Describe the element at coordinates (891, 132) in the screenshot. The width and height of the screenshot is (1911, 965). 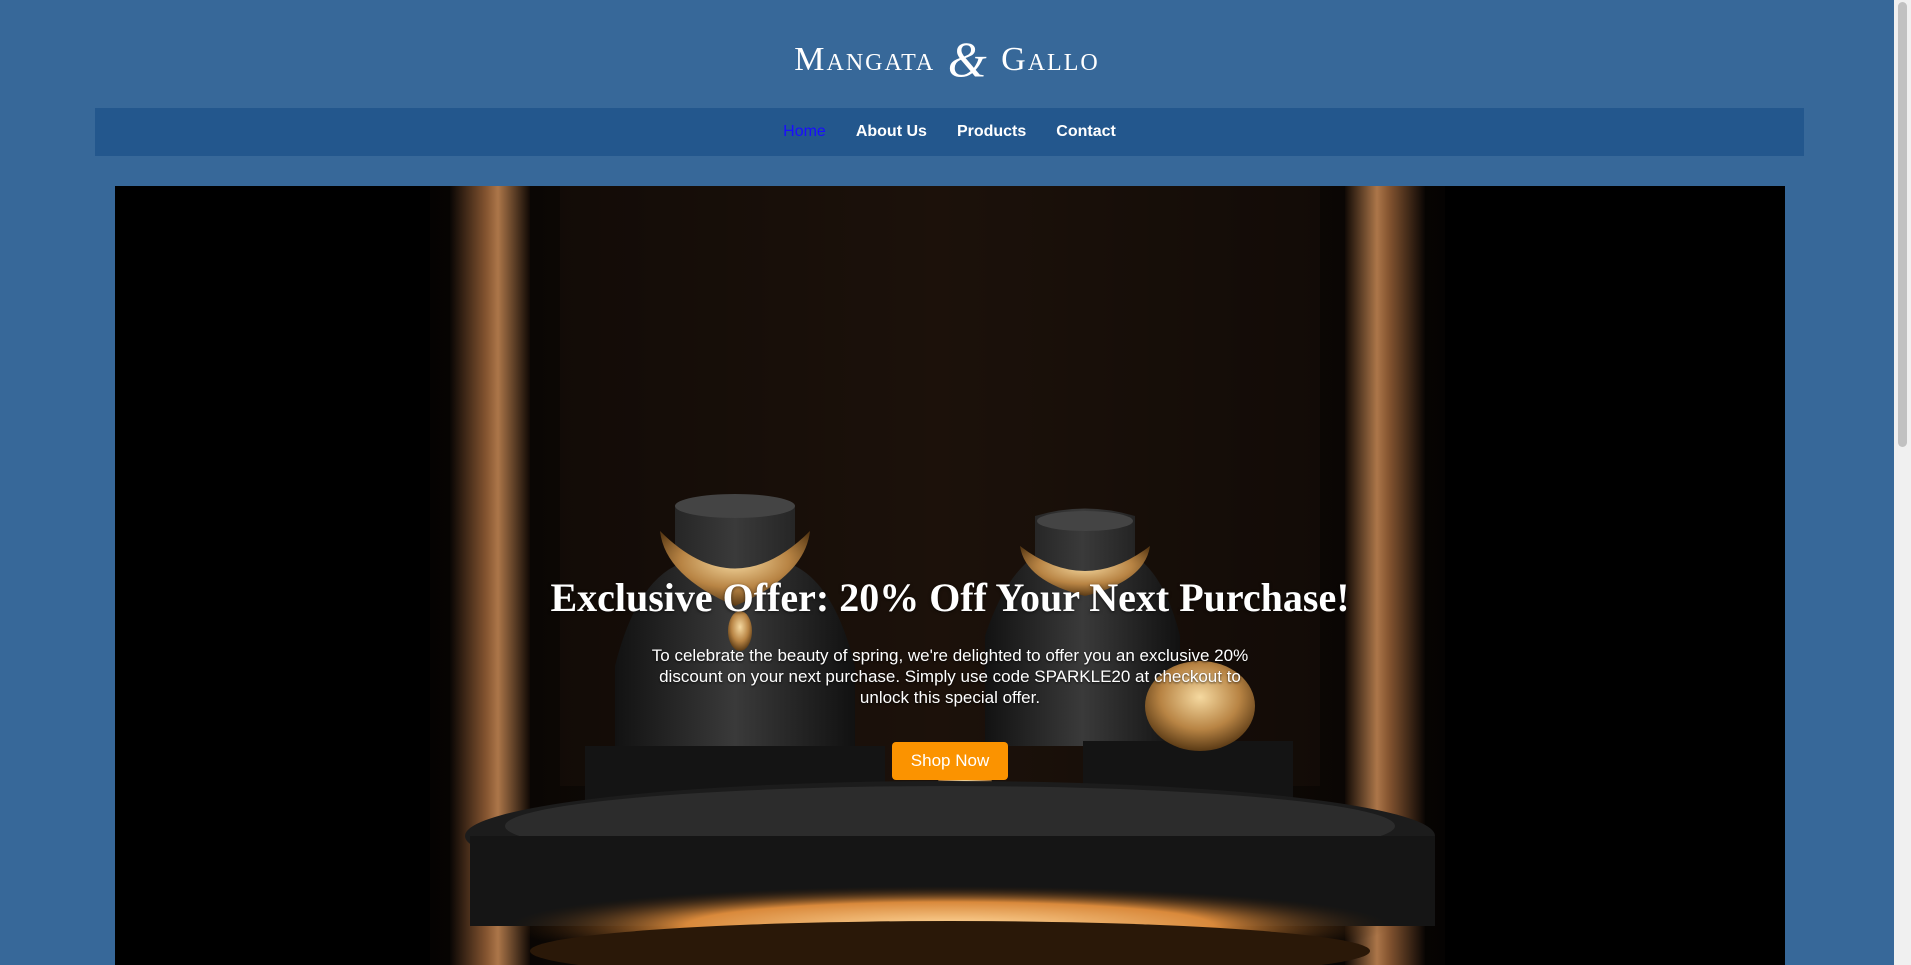
I see `nav-link-about-us: About Us` at that location.